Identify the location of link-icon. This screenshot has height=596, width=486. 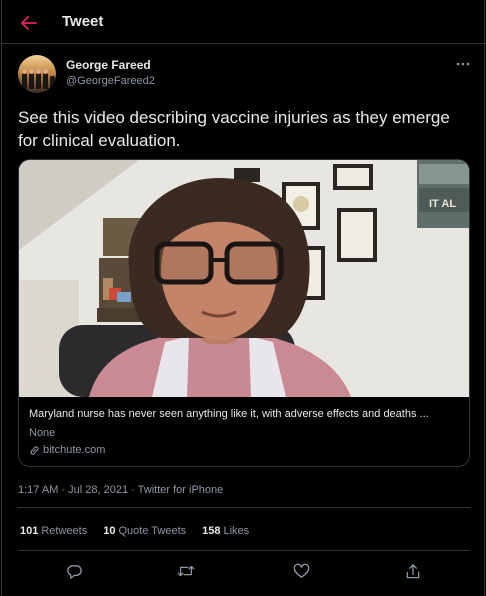
(34, 450).